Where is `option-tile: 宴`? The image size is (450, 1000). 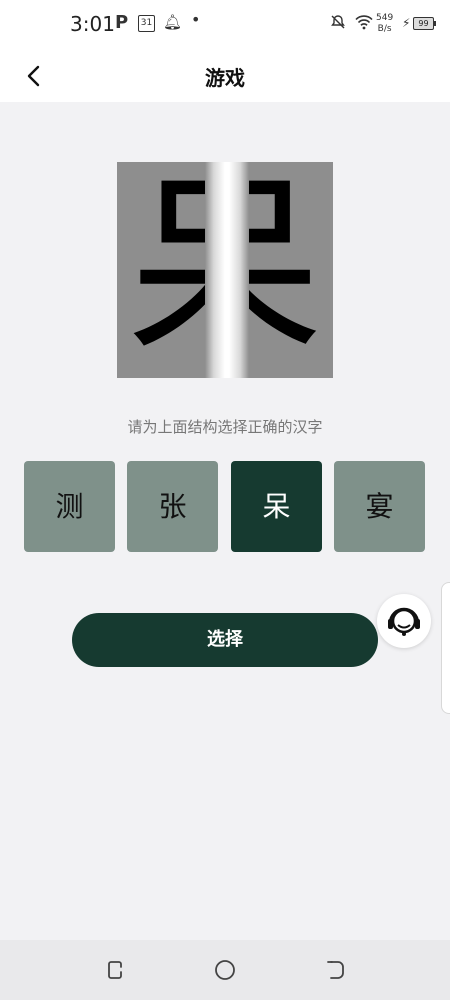
option-tile: 宴 is located at coordinates (379, 506).